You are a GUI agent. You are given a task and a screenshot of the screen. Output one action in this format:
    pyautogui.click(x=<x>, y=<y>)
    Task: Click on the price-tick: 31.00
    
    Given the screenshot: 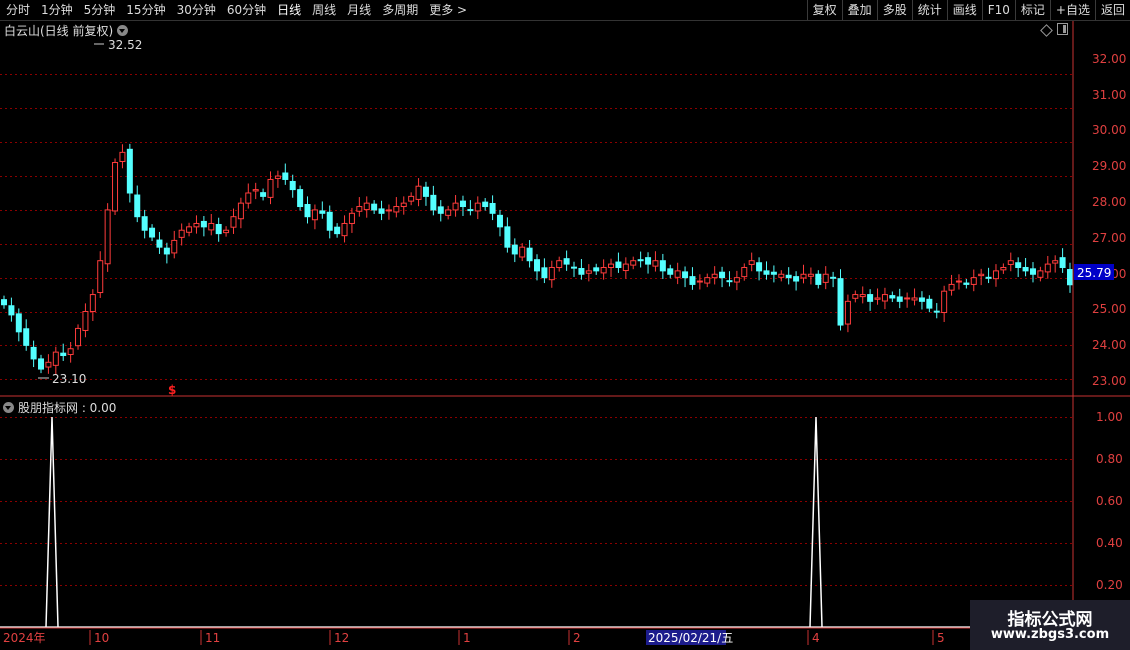 What is the action you would take?
    pyautogui.click(x=1109, y=95)
    